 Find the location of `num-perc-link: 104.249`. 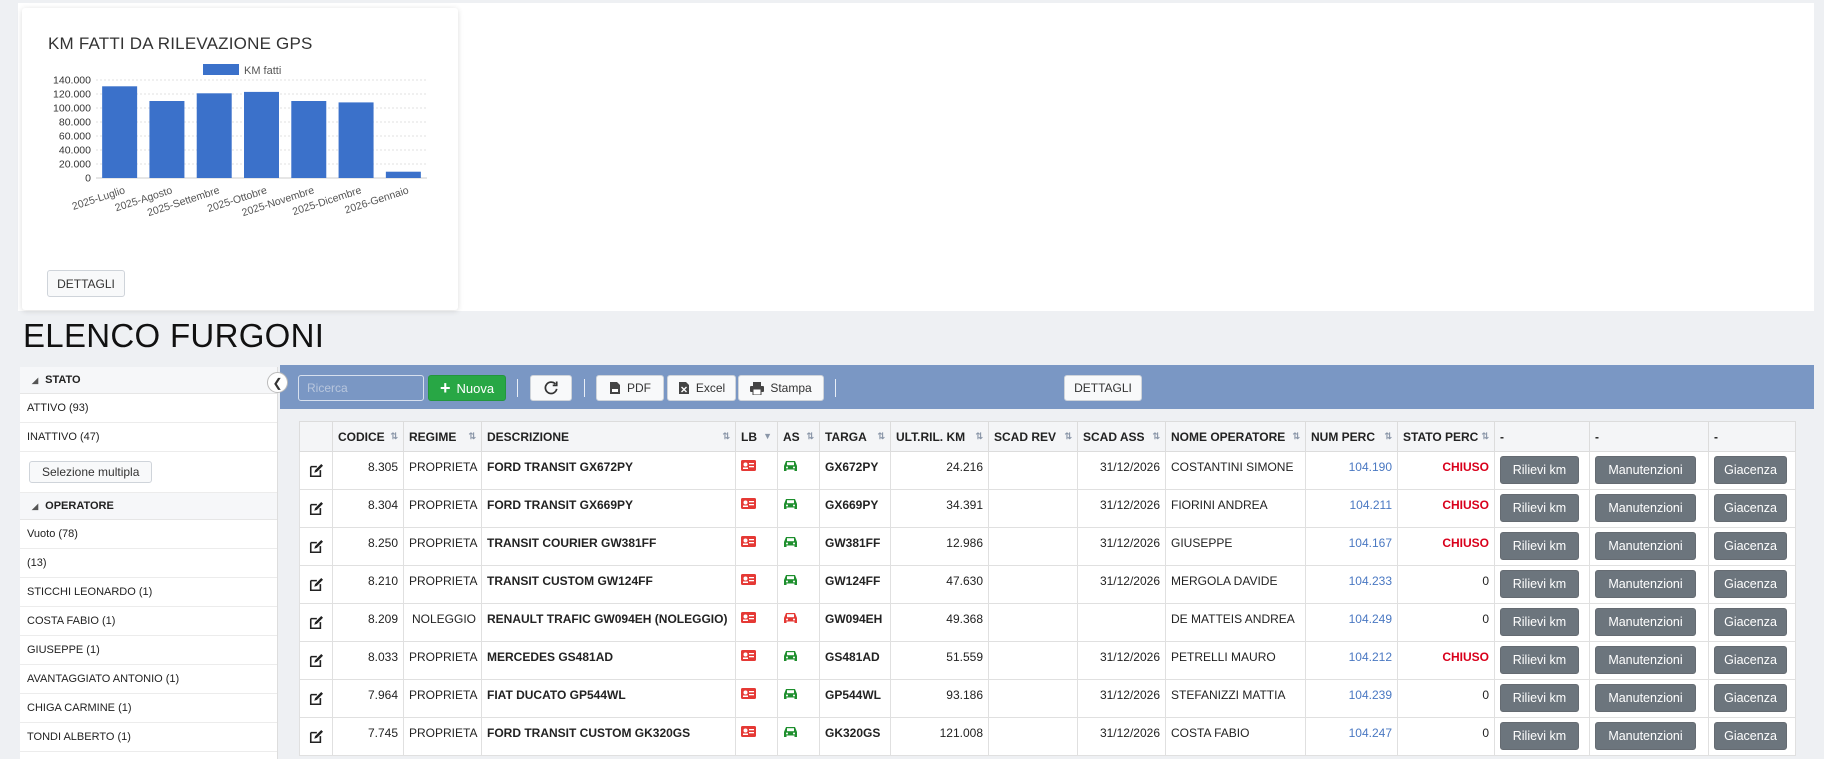

num-perc-link: 104.249 is located at coordinates (1351, 622).